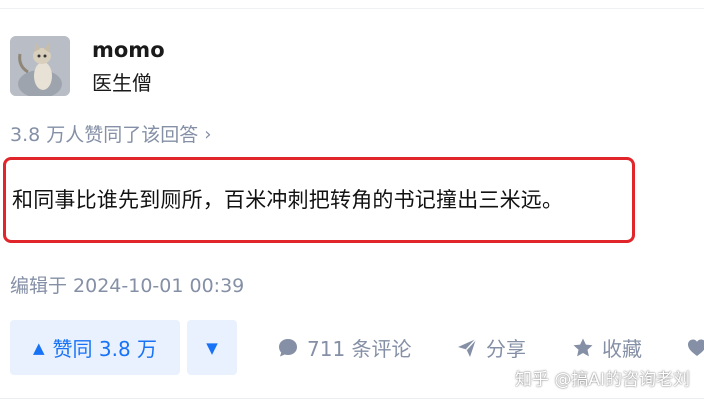 The image size is (704, 408). Describe the element at coordinates (359, 349) in the screenshot. I see `comment-label: 711 条评论` at that location.